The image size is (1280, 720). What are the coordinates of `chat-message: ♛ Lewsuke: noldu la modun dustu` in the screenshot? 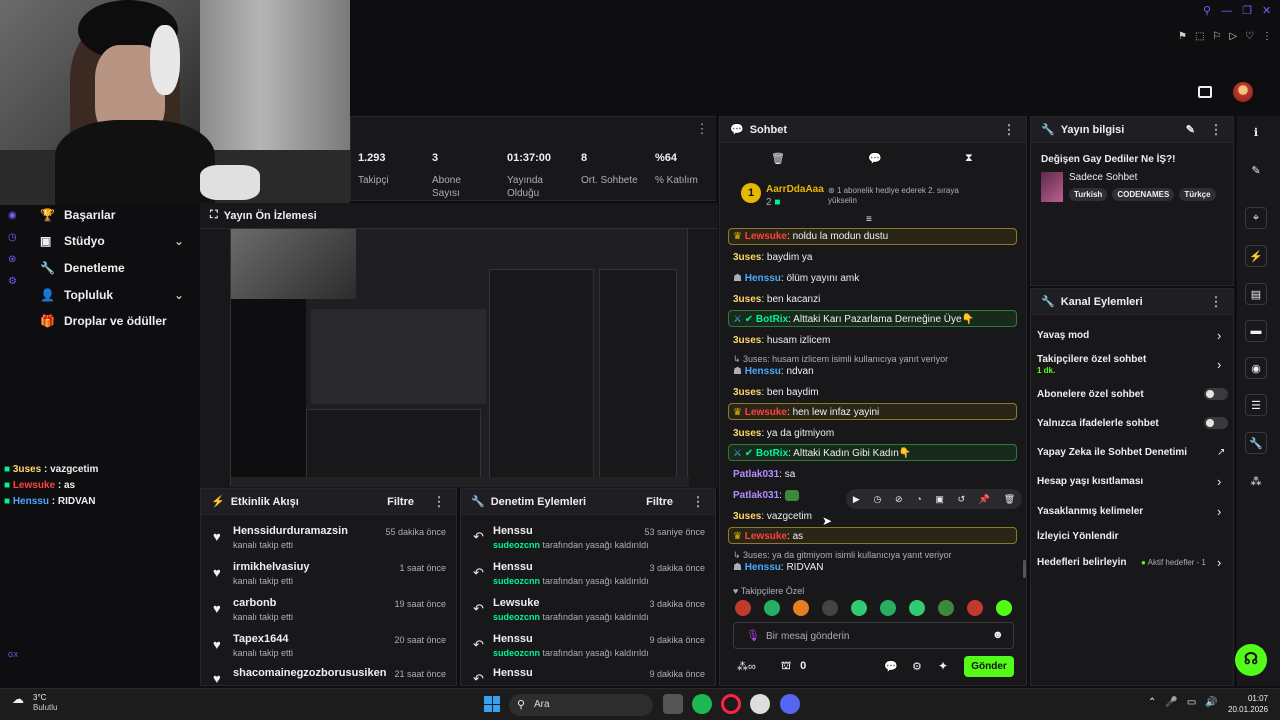 It's located at (810, 236).